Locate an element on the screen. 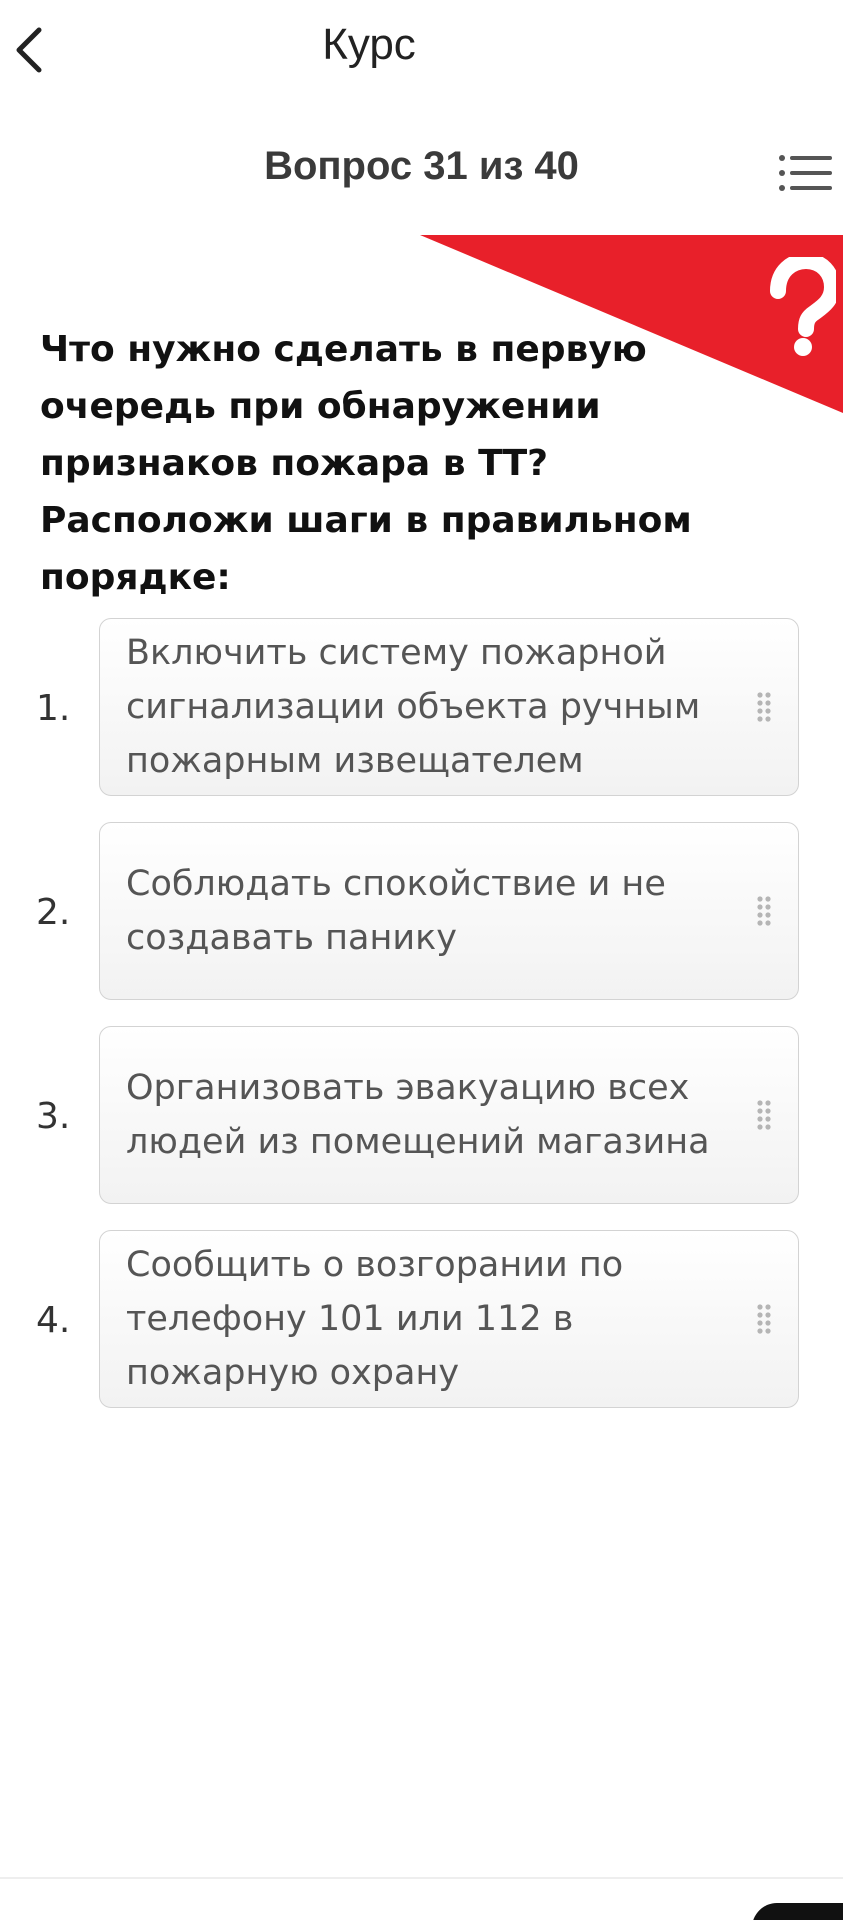 Image resolution: width=843 pixels, height=1920 pixels. bottom-divider is located at coordinates (421, 1878).